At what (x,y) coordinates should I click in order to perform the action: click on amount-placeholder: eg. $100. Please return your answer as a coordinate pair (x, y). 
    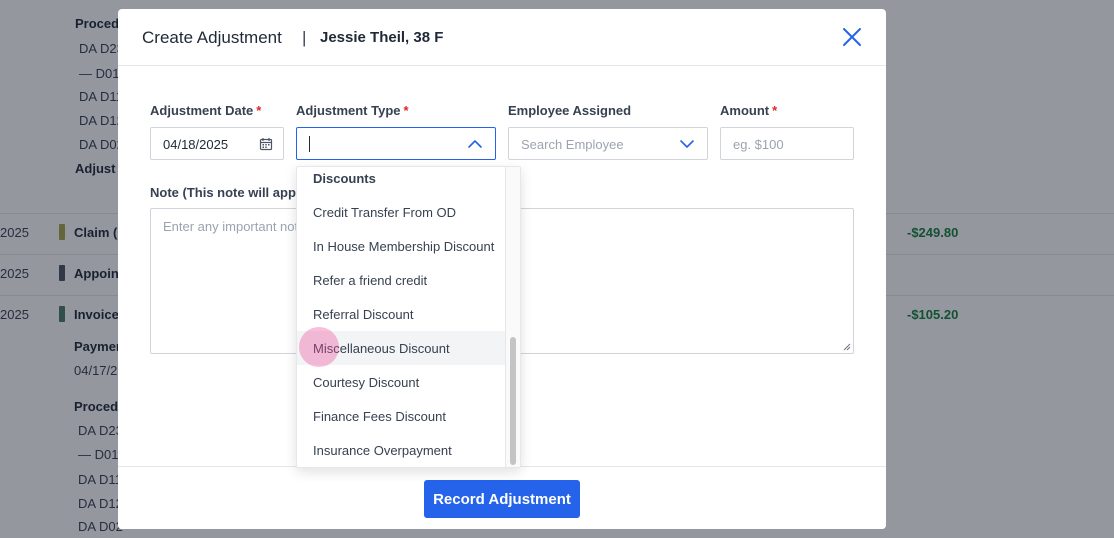
    Looking at the image, I should click on (758, 144).